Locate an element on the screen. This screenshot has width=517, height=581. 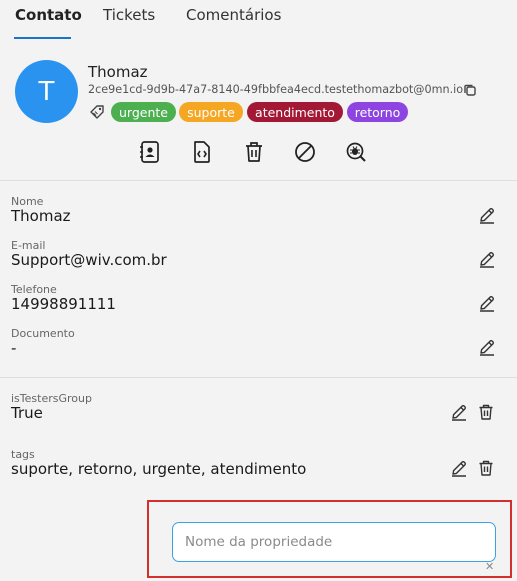
tag-label: atendimento is located at coordinates (295, 112).